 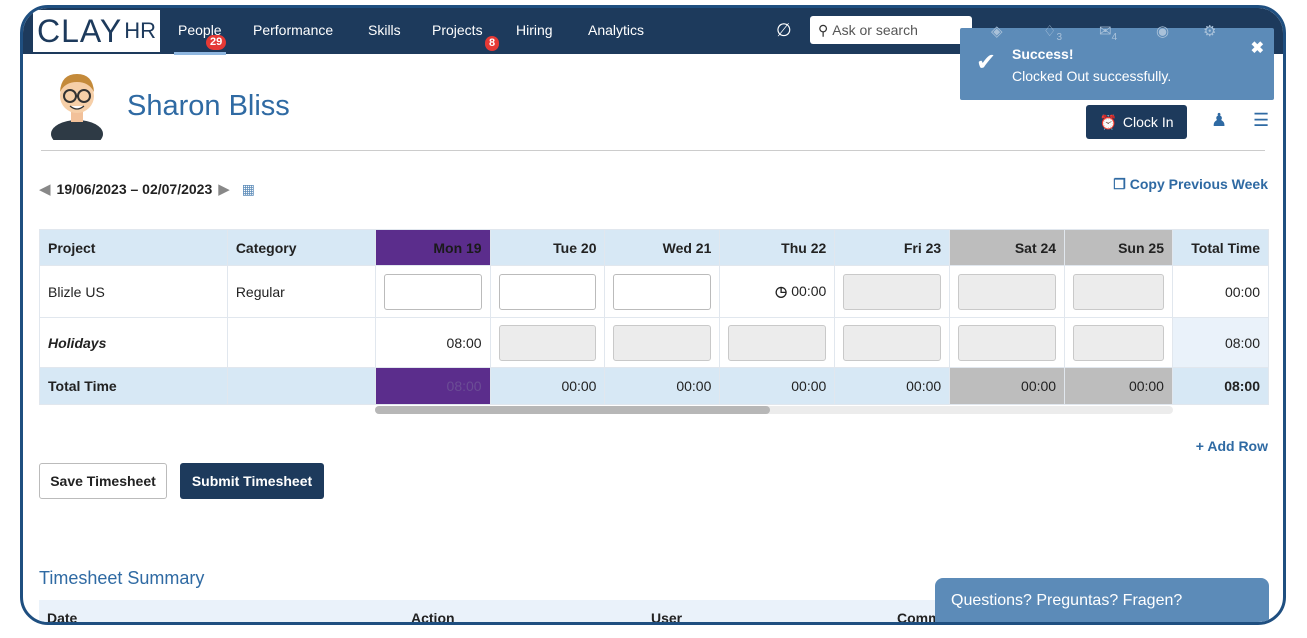 What do you see at coordinates (140, 30) in the screenshot?
I see `logo-sub-text: HR` at bounding box center [140, 30].